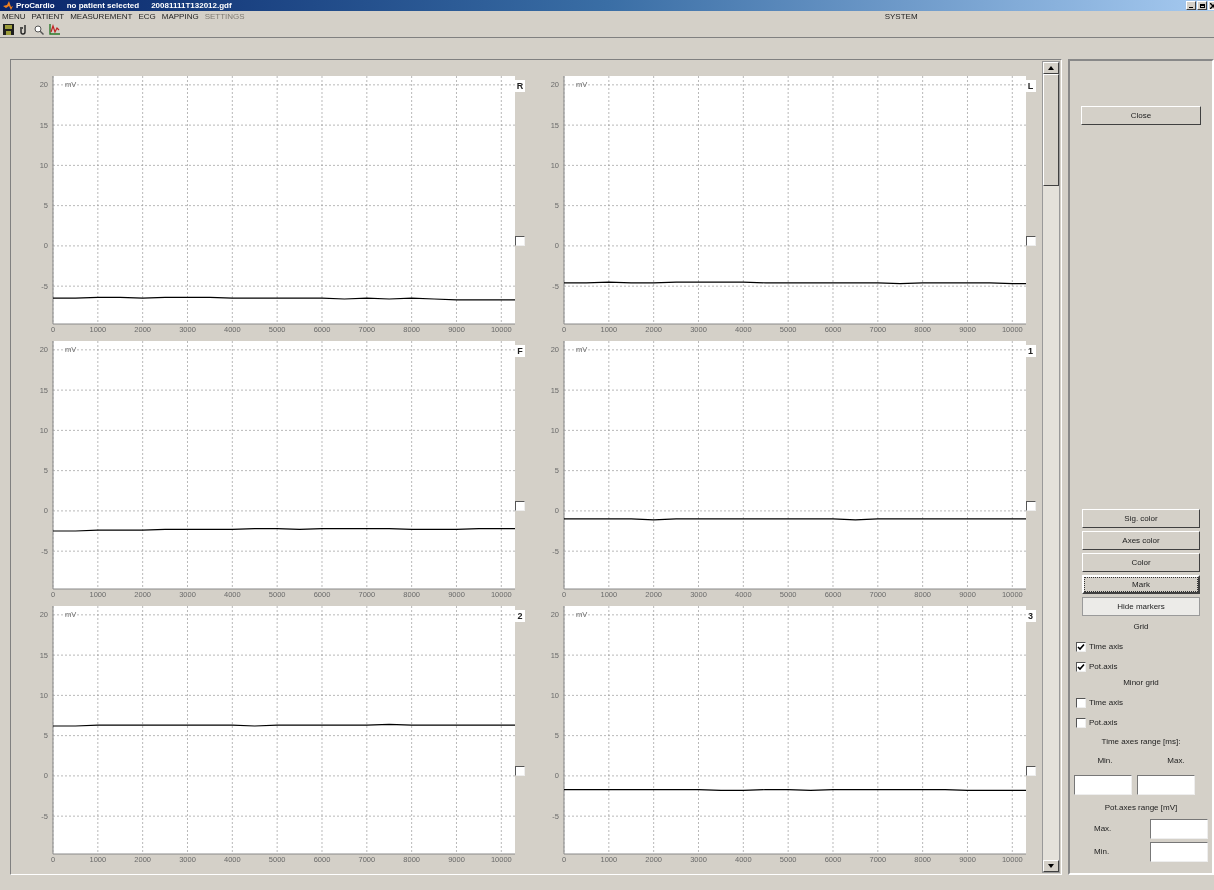  Describe the element at coordinates (1141, 115) in the screenshot. I see `close-button: Close` at that location.